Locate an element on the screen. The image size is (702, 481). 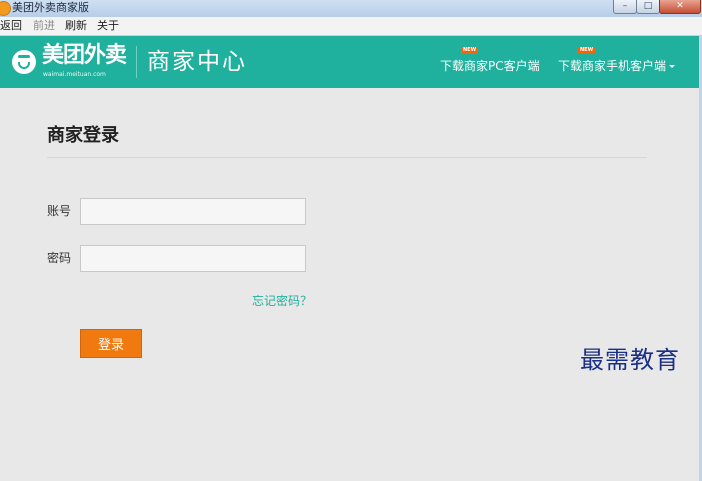
minimize-button: – is located at coordinates (625, 7).